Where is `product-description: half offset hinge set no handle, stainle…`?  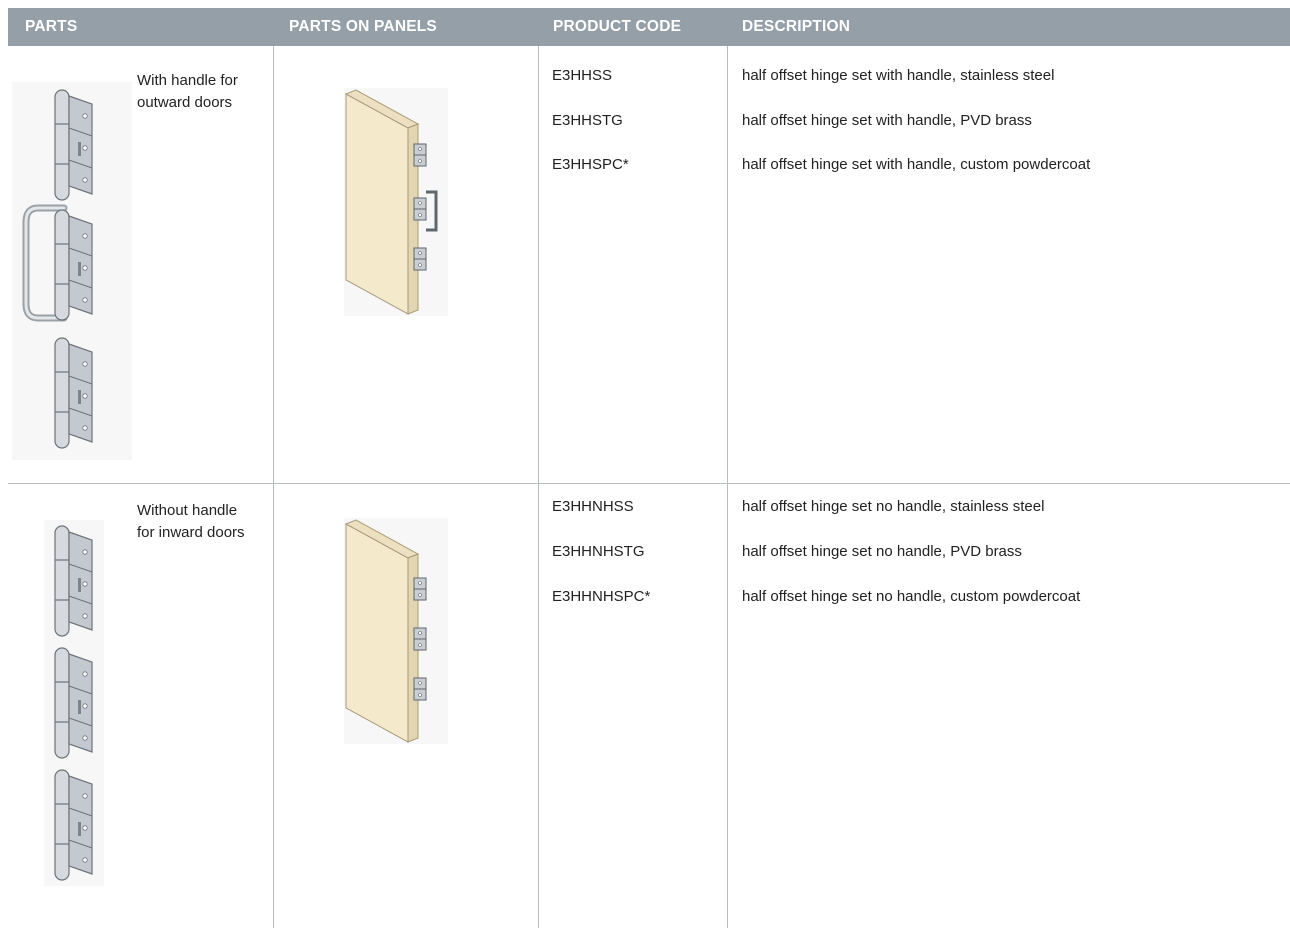
product-description: half offset hinge set no handle, stainle… is located at coordinates (893, 506).